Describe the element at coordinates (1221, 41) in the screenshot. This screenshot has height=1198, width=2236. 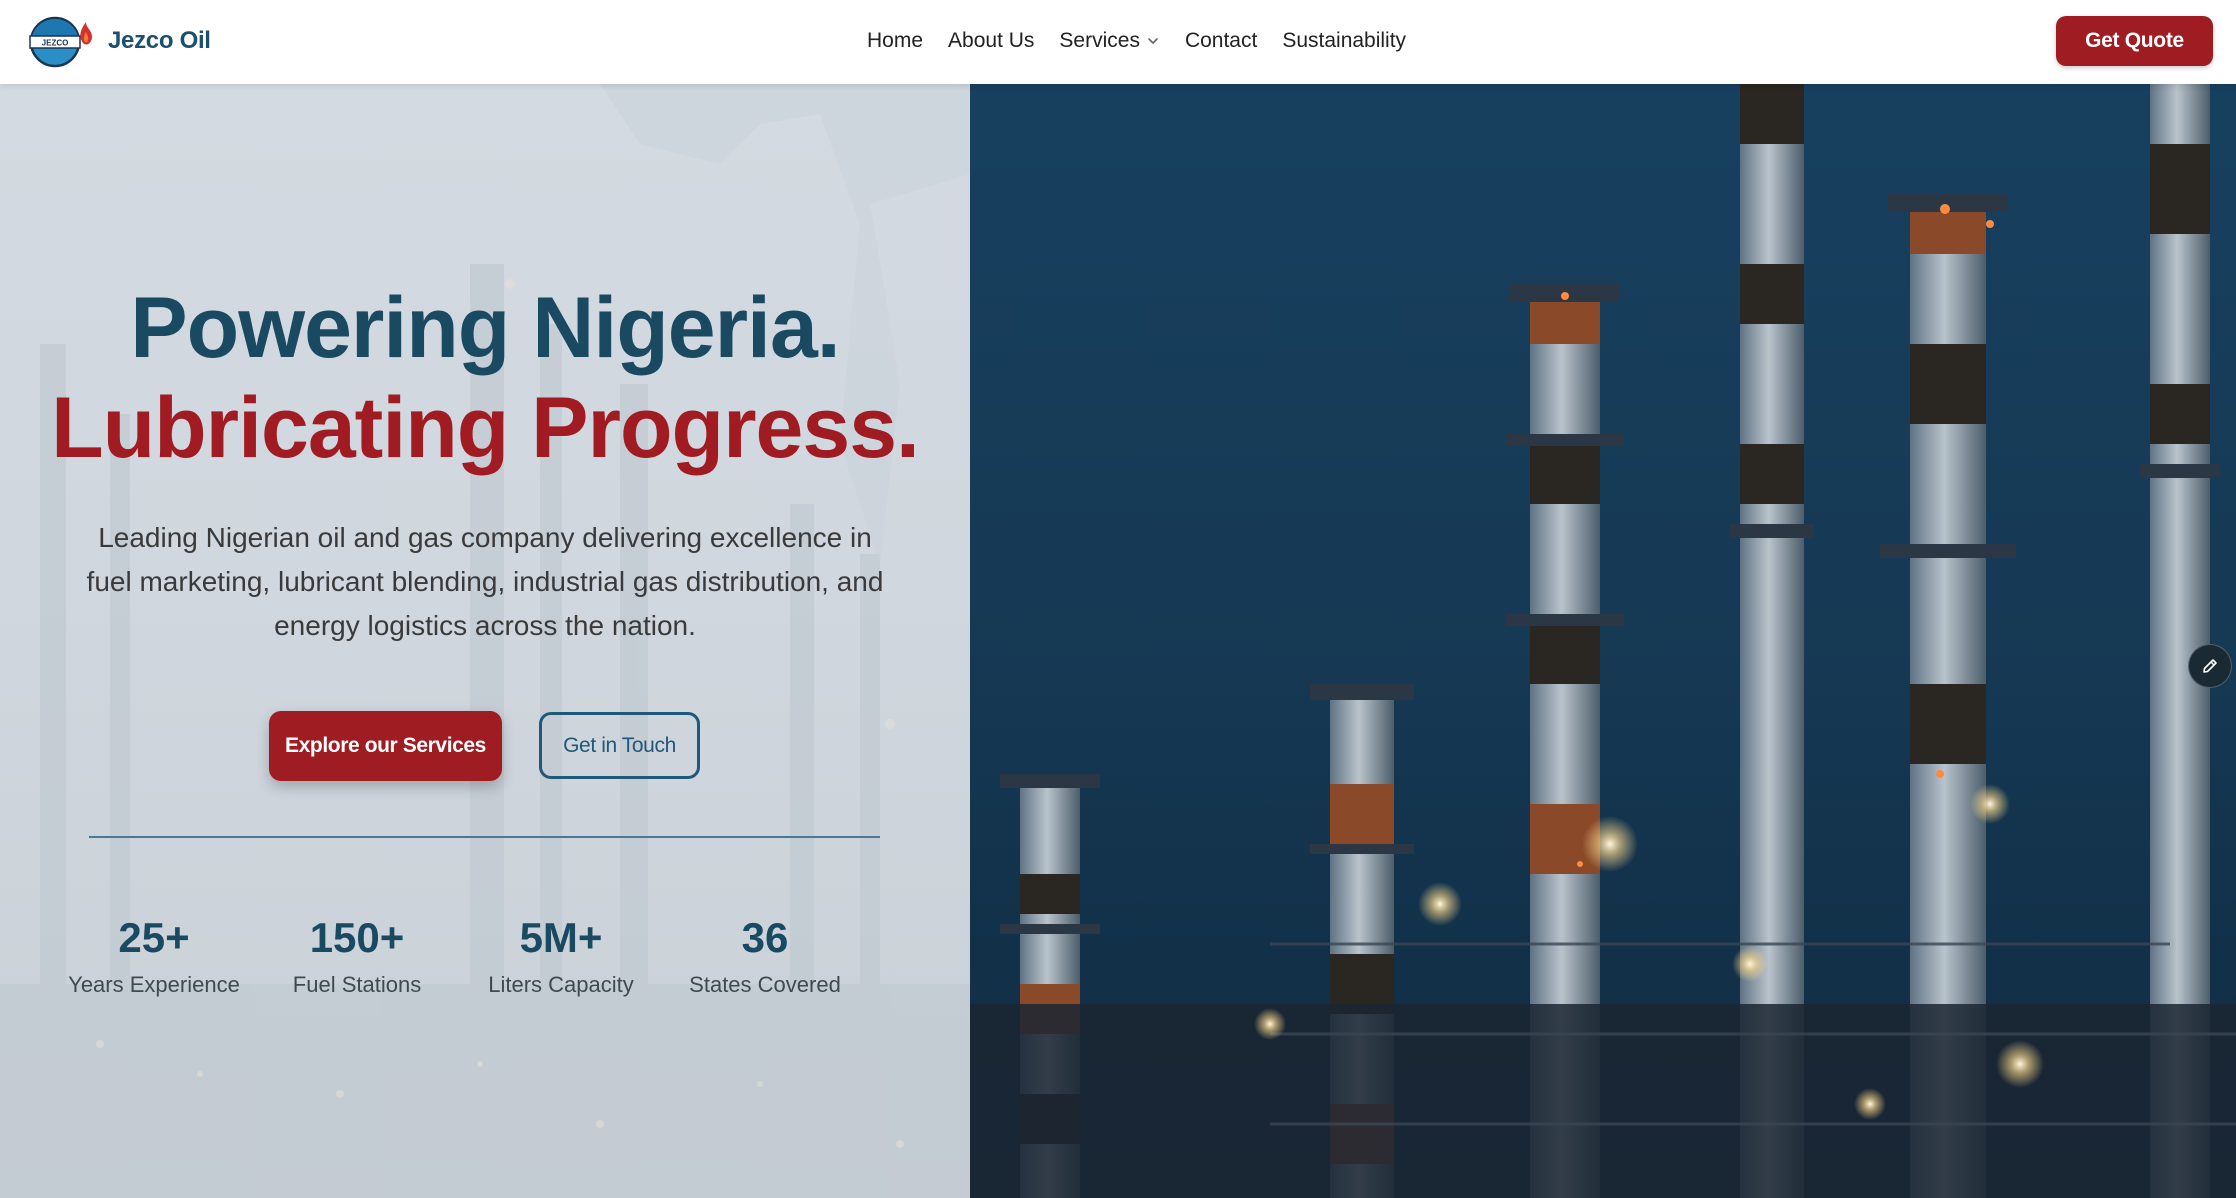
I see `nav-contact: Contact` at that location.